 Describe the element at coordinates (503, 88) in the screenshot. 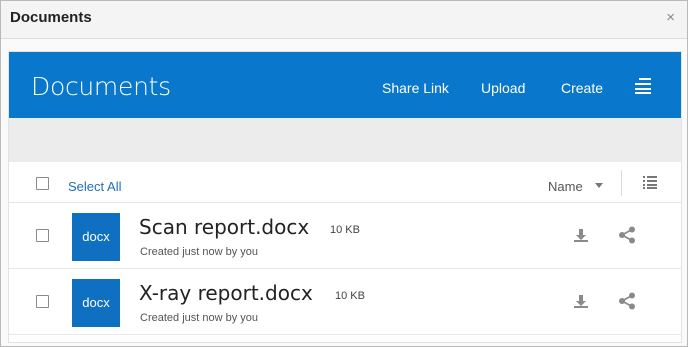

I see `upload-button: Upload` at that location.